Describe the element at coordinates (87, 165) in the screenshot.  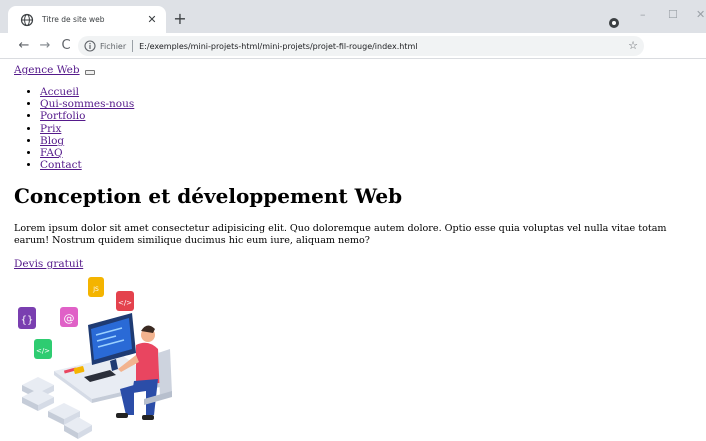
I see `nav-item-contact: Contact` at that location.